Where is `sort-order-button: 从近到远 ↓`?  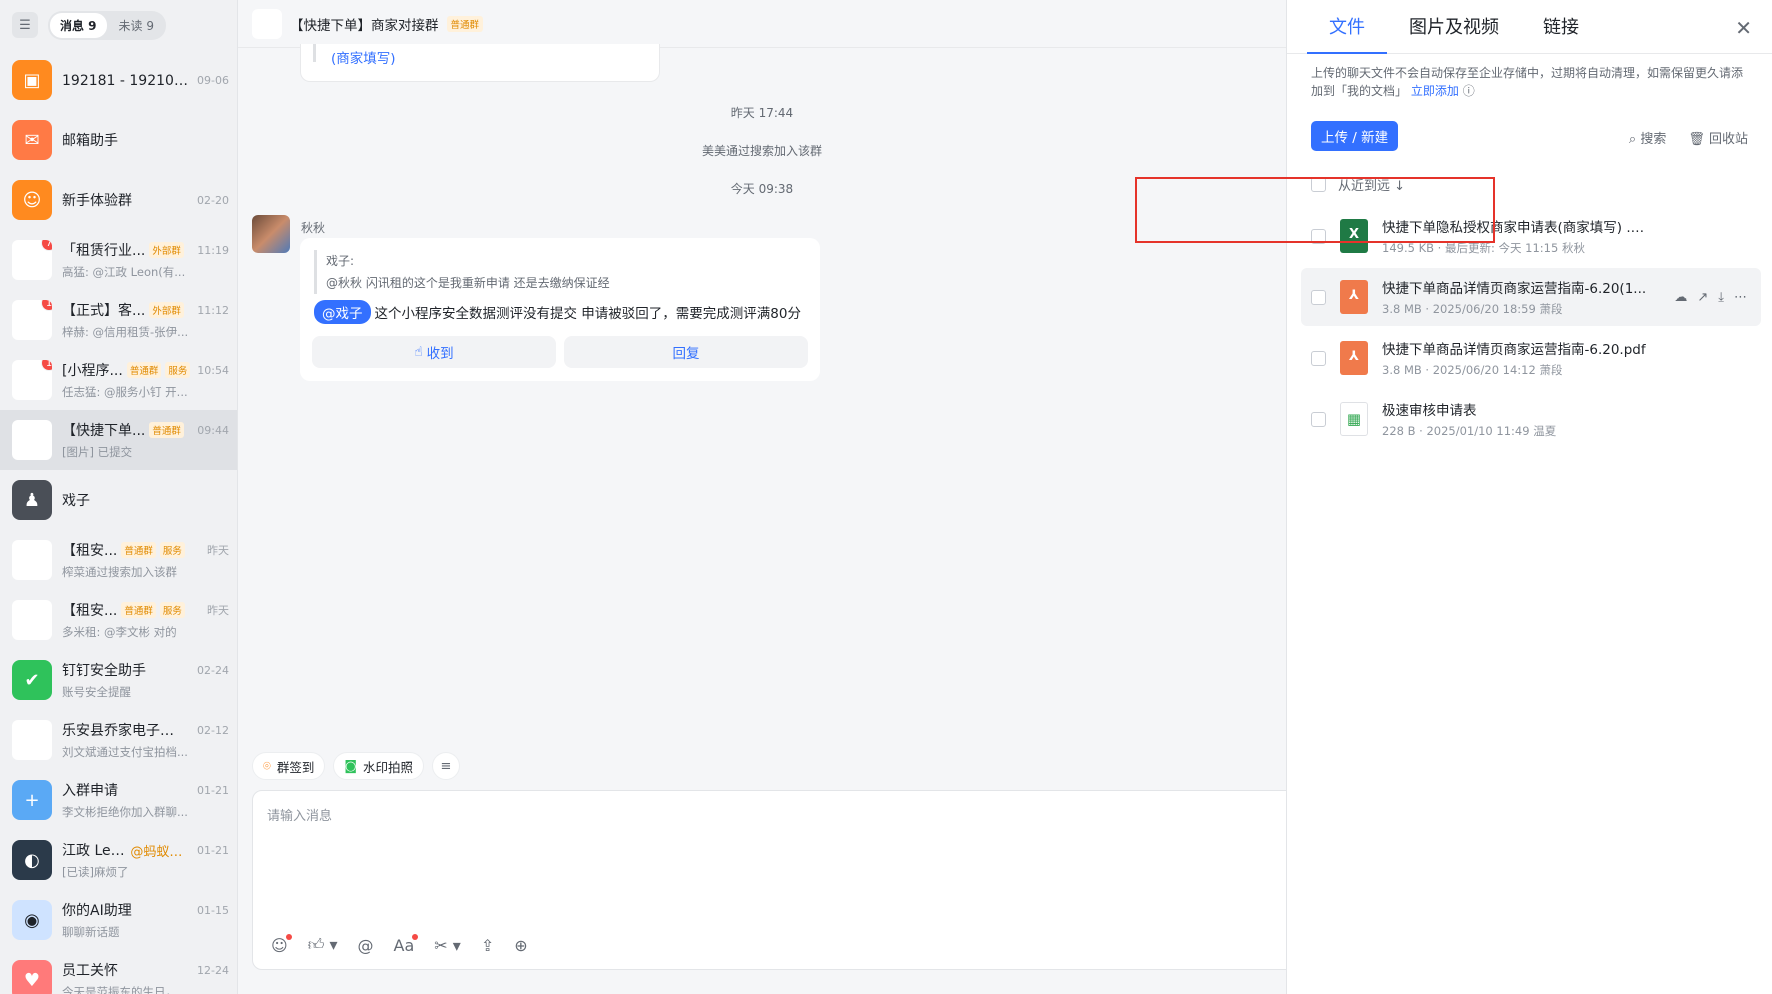
sort-order-button: 从近到远 ↓ is located at coordinates (1371, 184).